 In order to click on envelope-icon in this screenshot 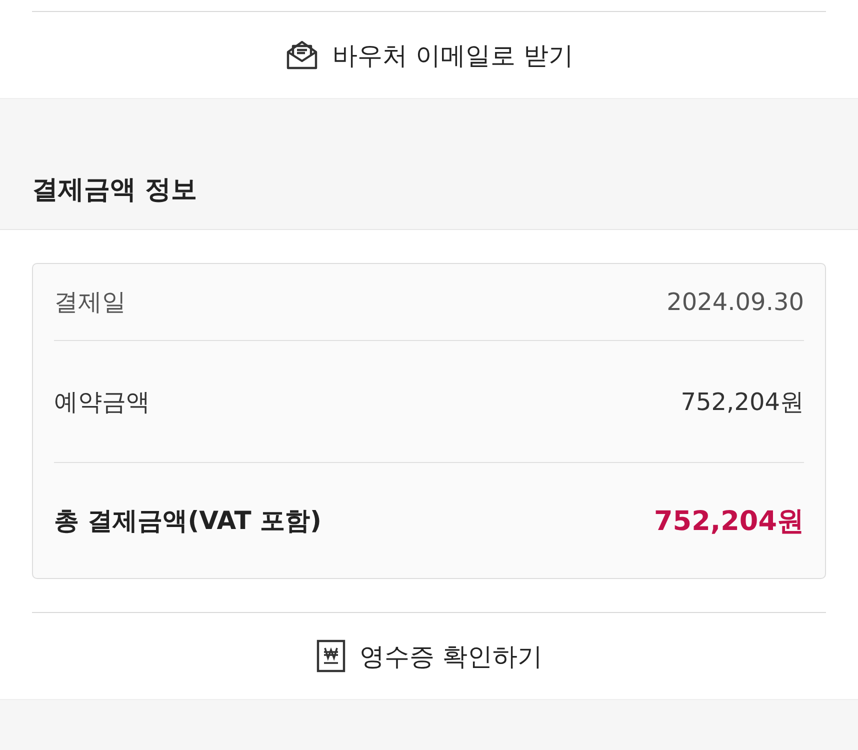, I will do `click(301, 55)`.